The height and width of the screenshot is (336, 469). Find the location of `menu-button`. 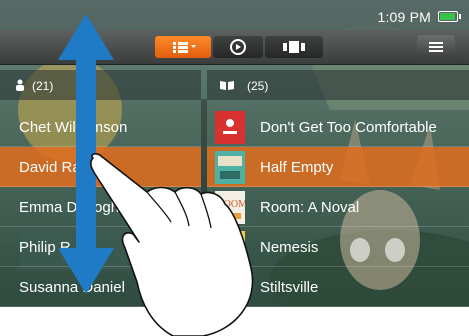

menu-button is located at coordinates (436, 47).